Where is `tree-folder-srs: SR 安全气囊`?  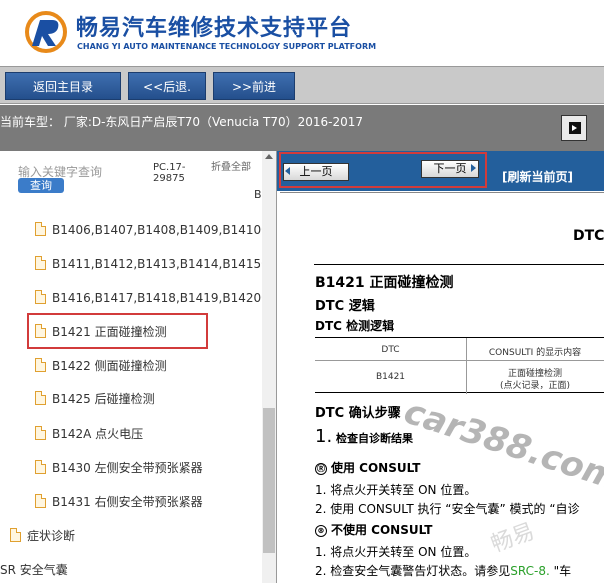
tree-folder-srs: SR 安全气囊 is located at coordinates (34, 569).